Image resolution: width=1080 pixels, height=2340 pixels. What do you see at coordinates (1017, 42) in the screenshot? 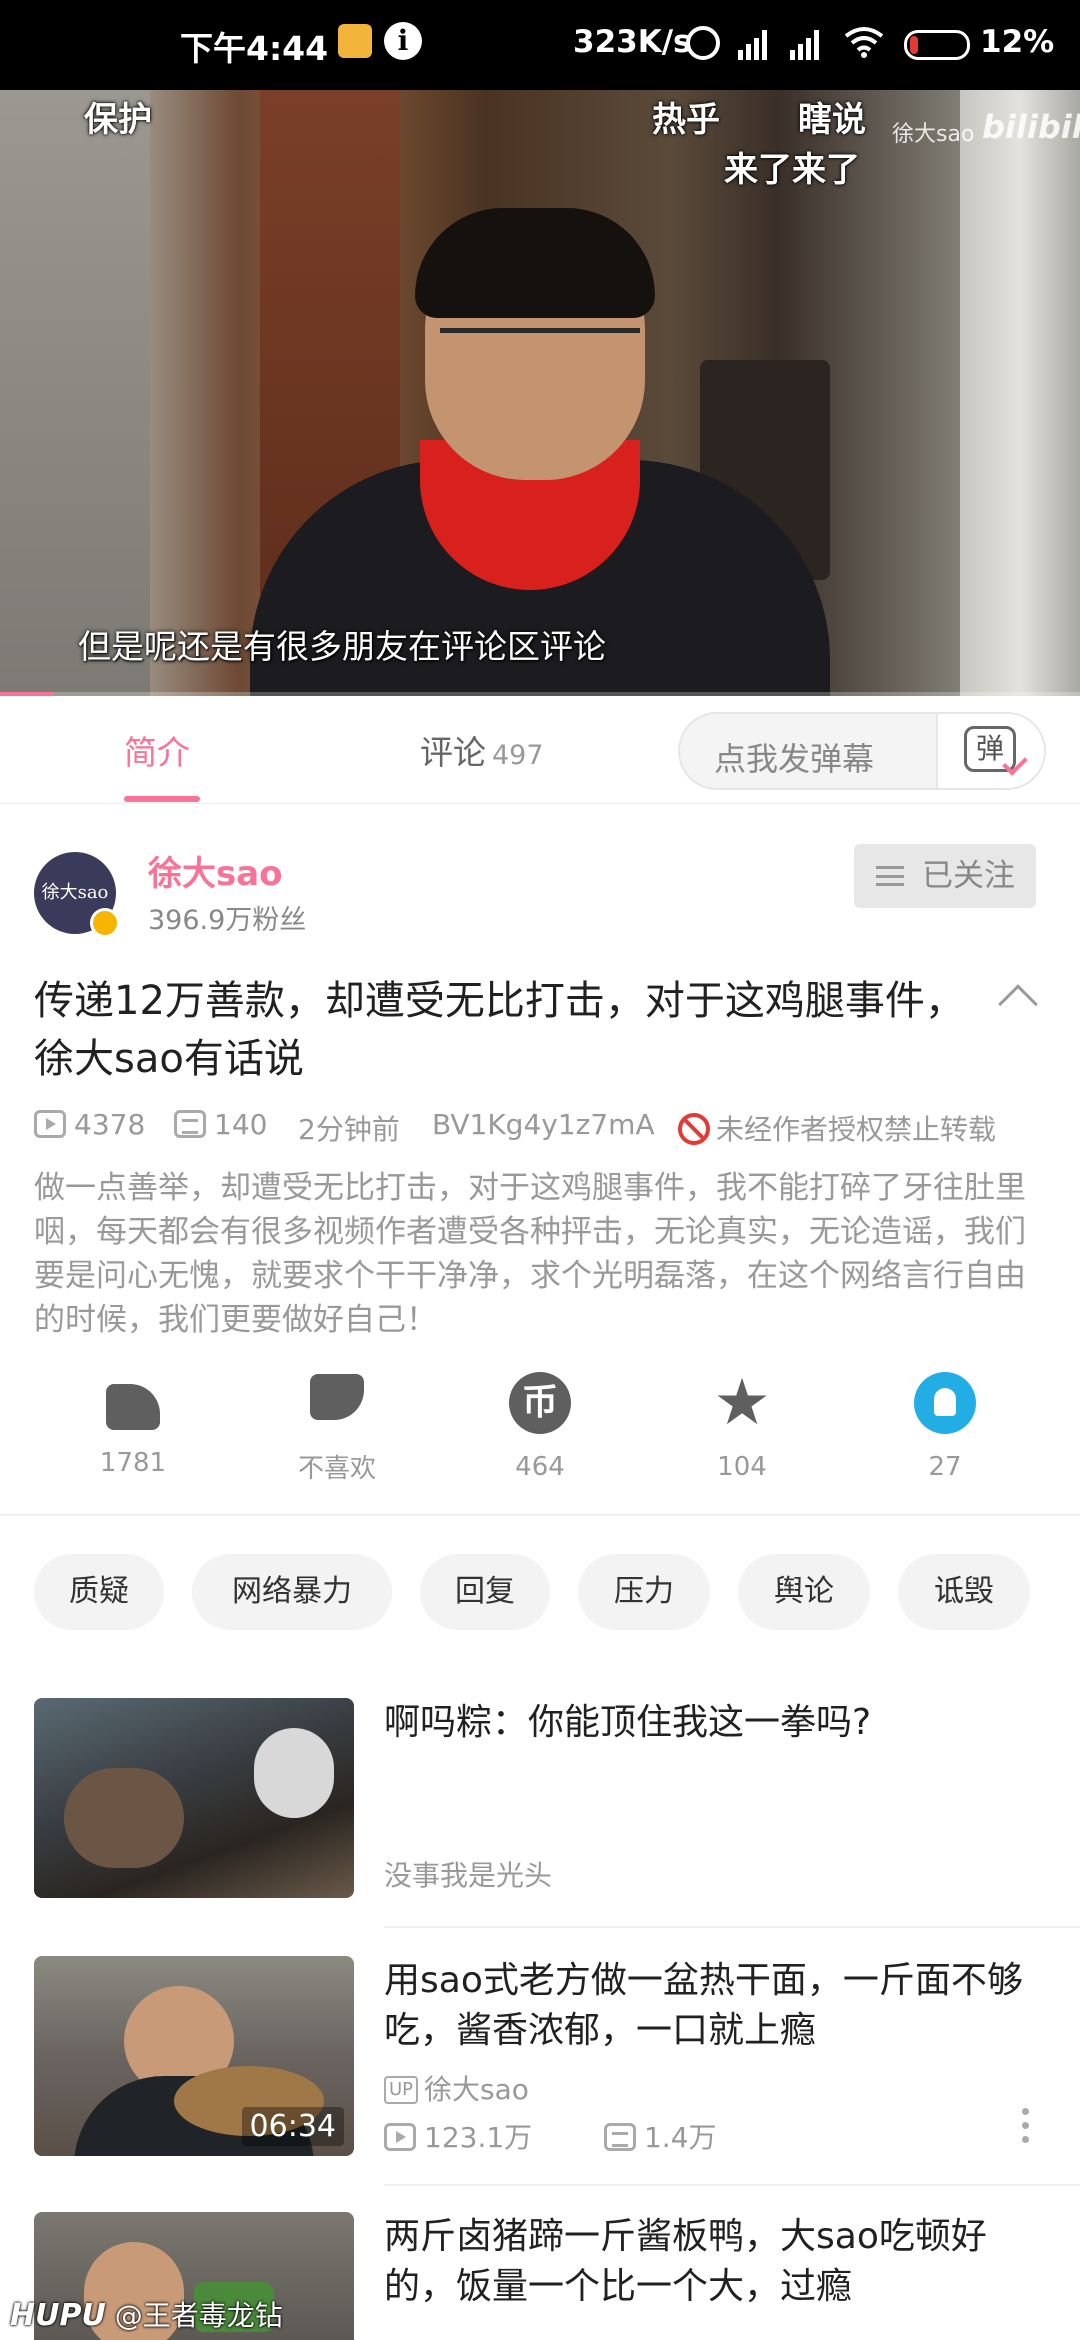
I see `battery-percent: 12%` at bounding box center [1017, 42].